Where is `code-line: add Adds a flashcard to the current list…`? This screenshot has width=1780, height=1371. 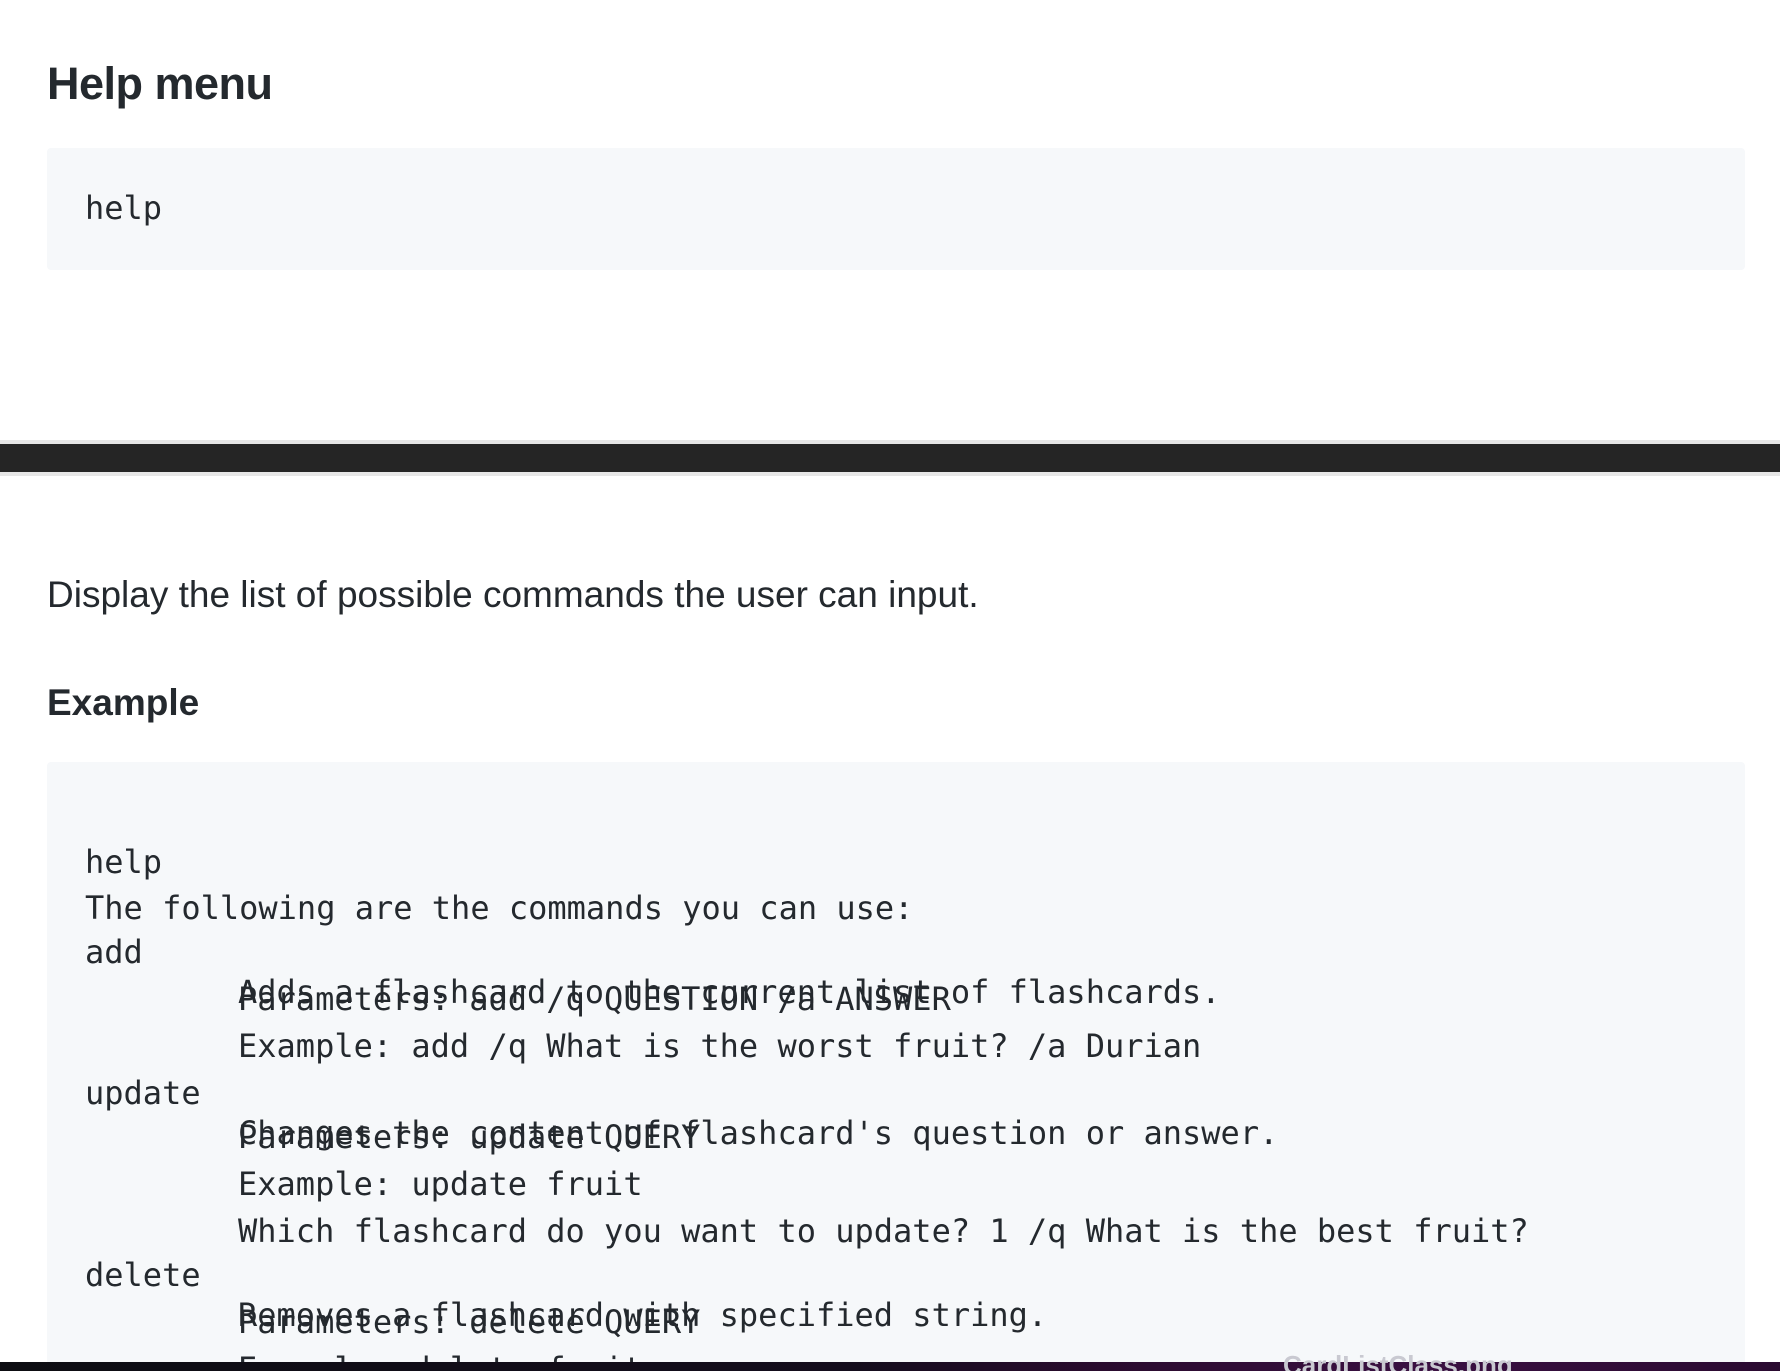
code-line: add Adds a flashcard to the current list… is located at coordinates (653, 951).